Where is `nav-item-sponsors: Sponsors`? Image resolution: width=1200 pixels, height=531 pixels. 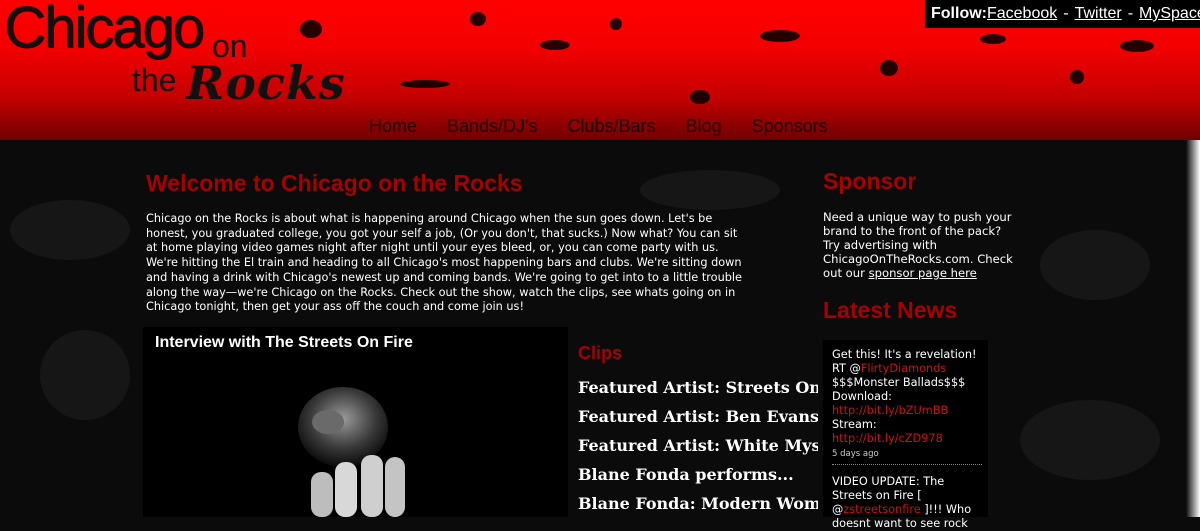
nav-item-sponsors: Sponsors is located at coordinates (790, 126).